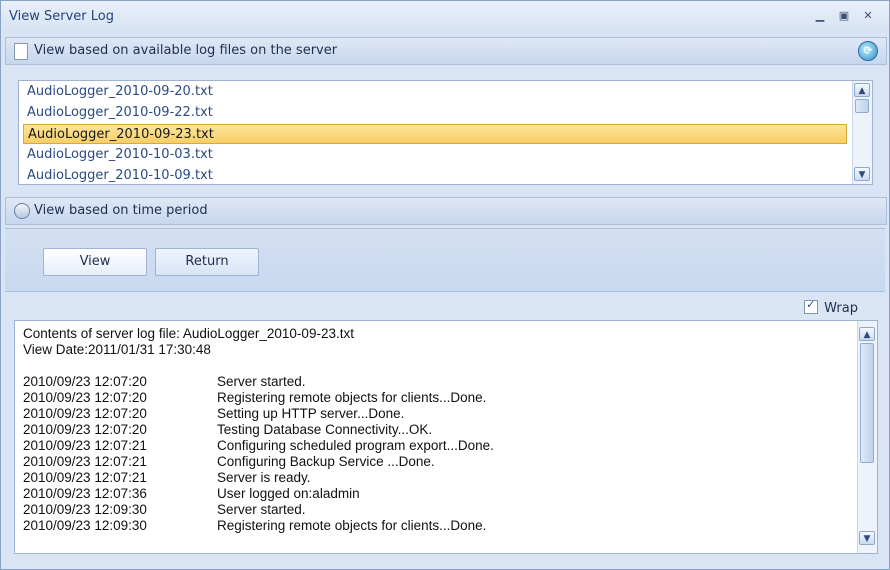  I want to click on title-bar: View Server Log ▁ ▣ ✕, so click(445, 17).